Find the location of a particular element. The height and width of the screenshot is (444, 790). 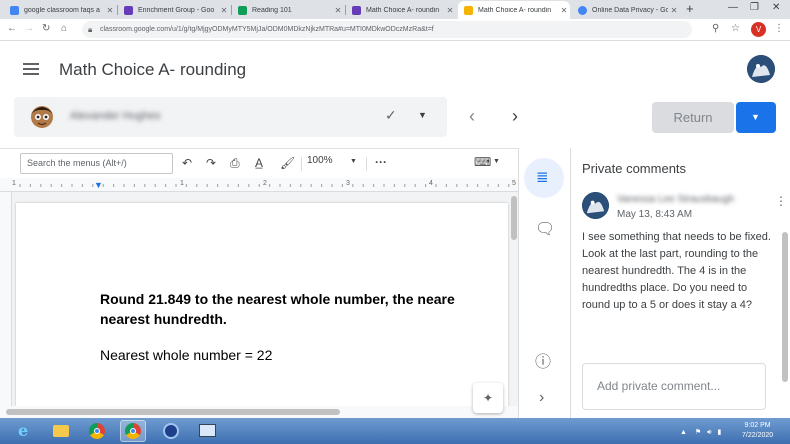

commenter-name: Vanessa Lee Strausbaugh is located at coordinates (676, 199).